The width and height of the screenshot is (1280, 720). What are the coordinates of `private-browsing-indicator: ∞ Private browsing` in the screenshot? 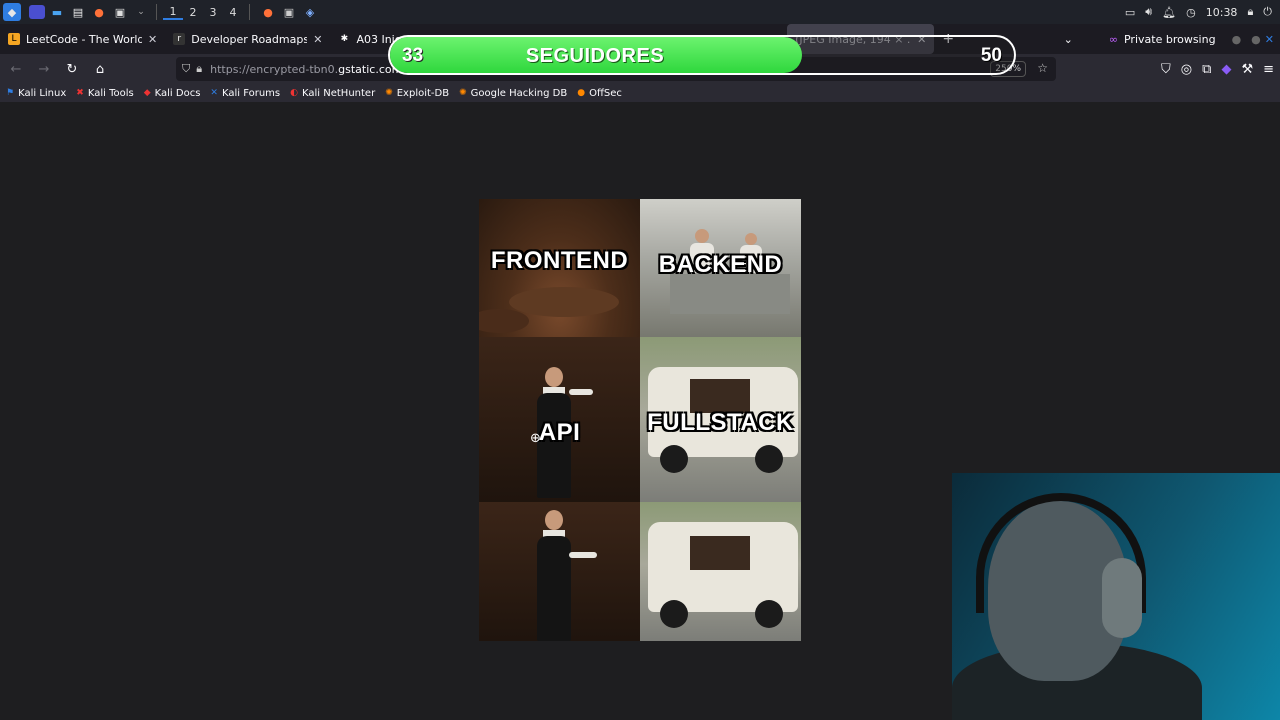 It's located at (1162, 39).